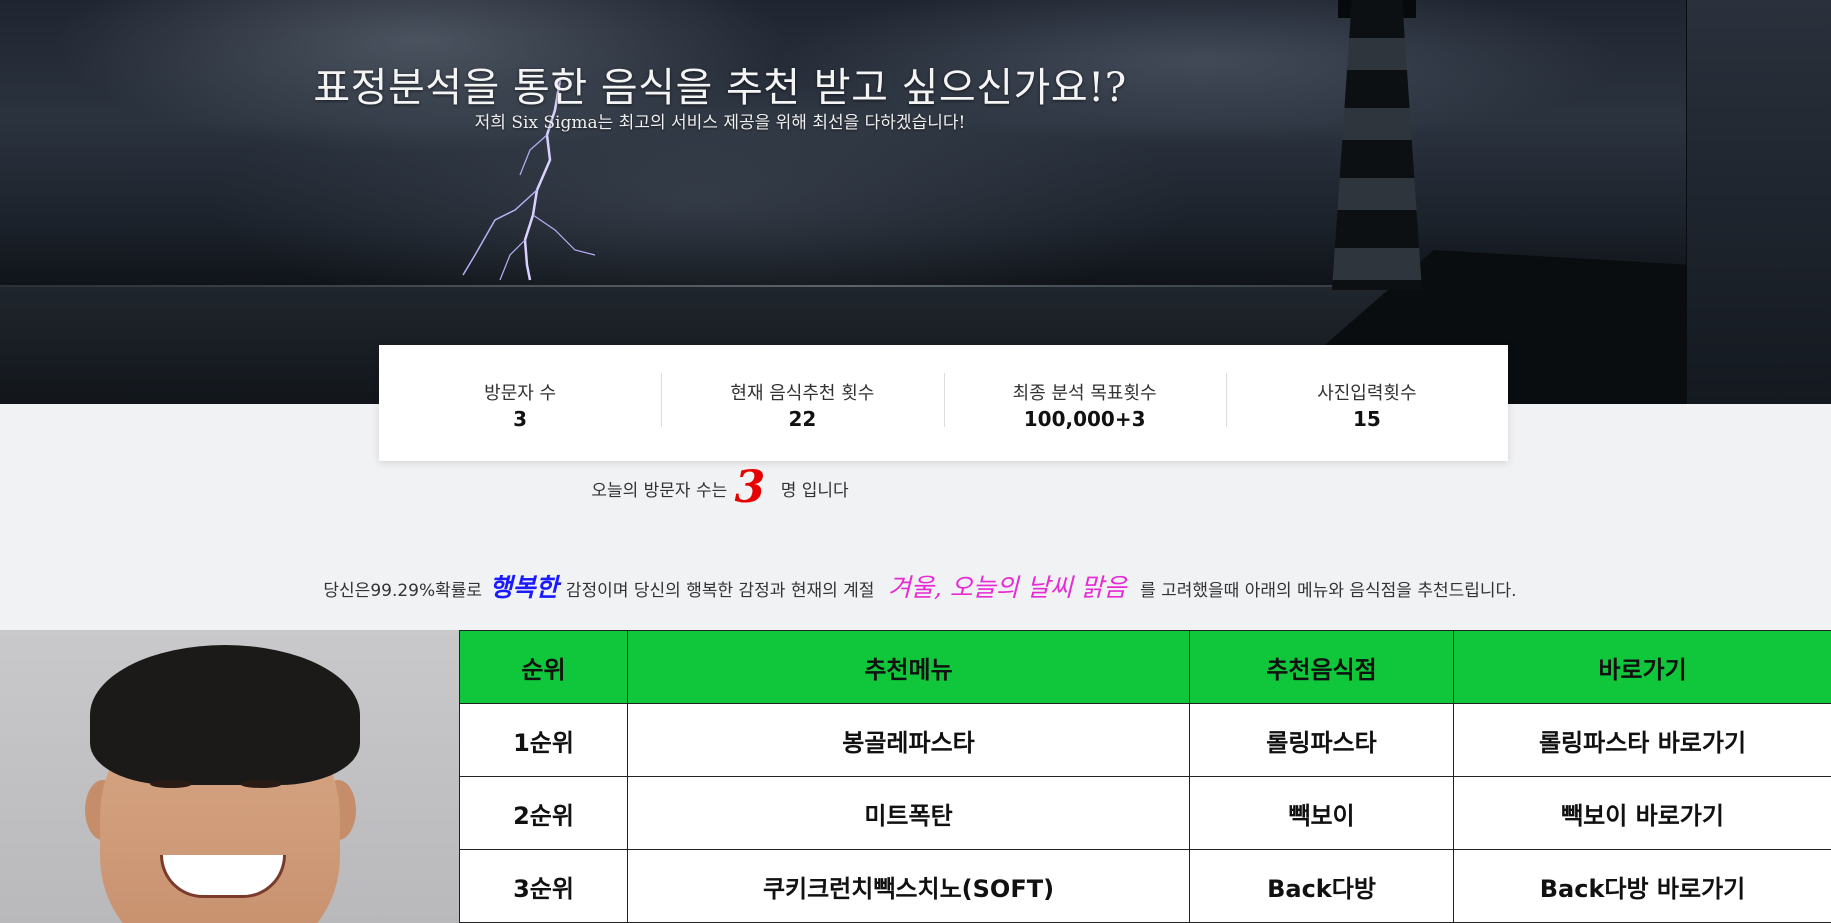 The width and height of the screenshot is (1831, 923). I want to click on stat-label: 현재 음식추천 횟수, so click(802, 393).